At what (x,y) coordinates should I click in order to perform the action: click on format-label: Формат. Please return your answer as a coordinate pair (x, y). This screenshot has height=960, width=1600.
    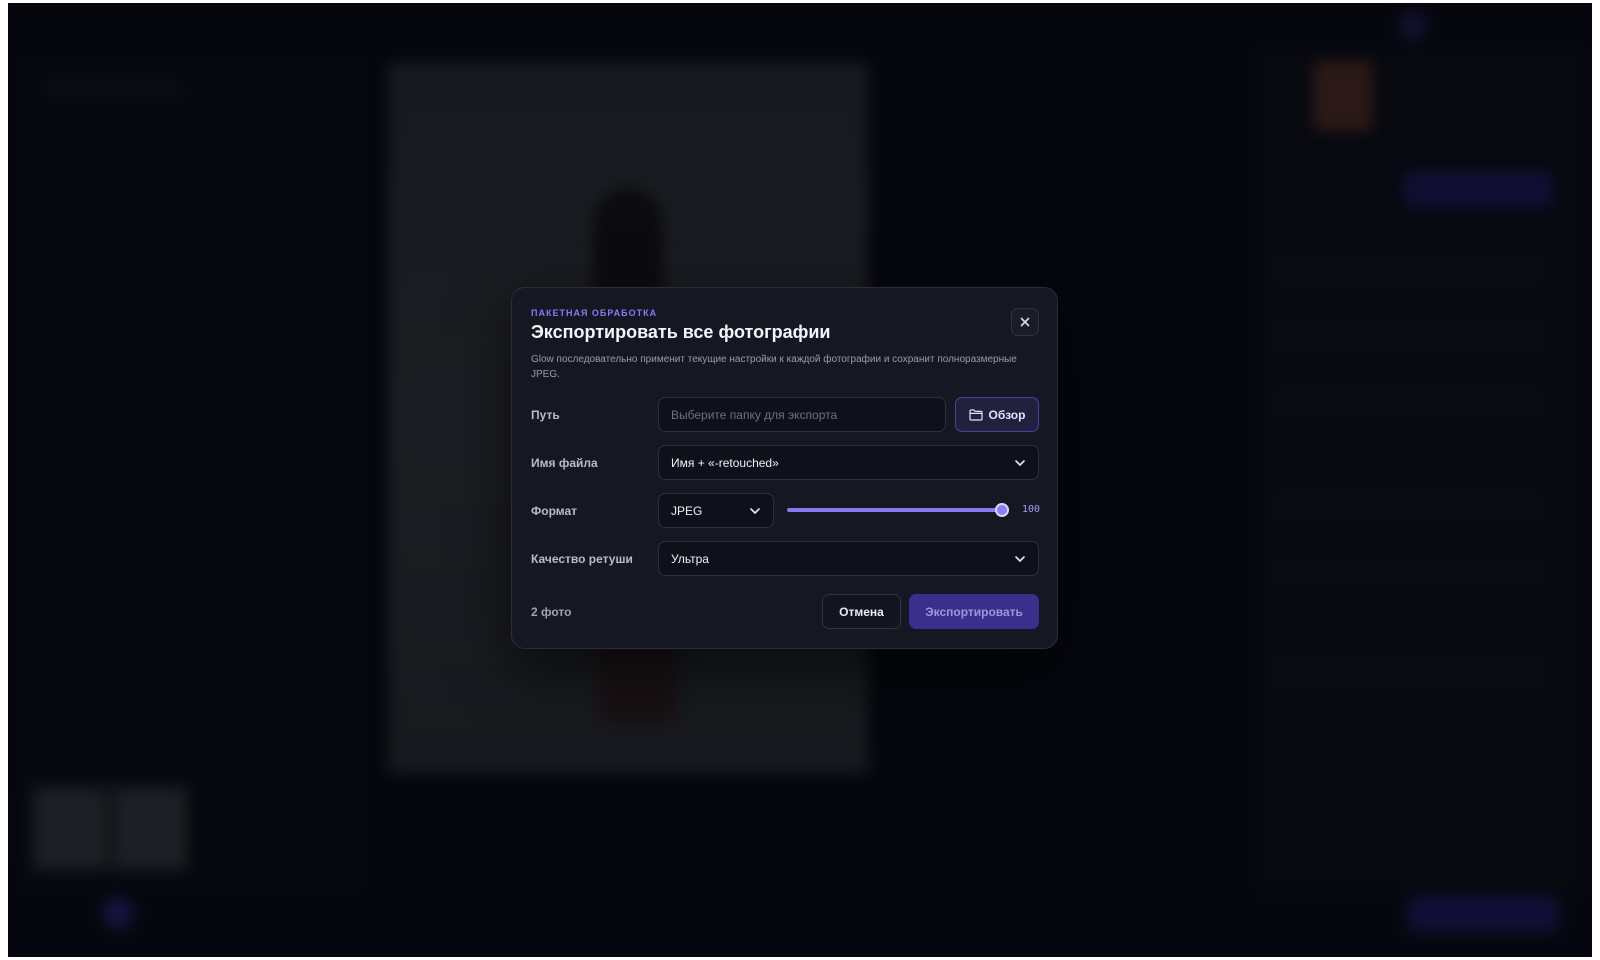
    Looking at the image, I should click on (554, 511).